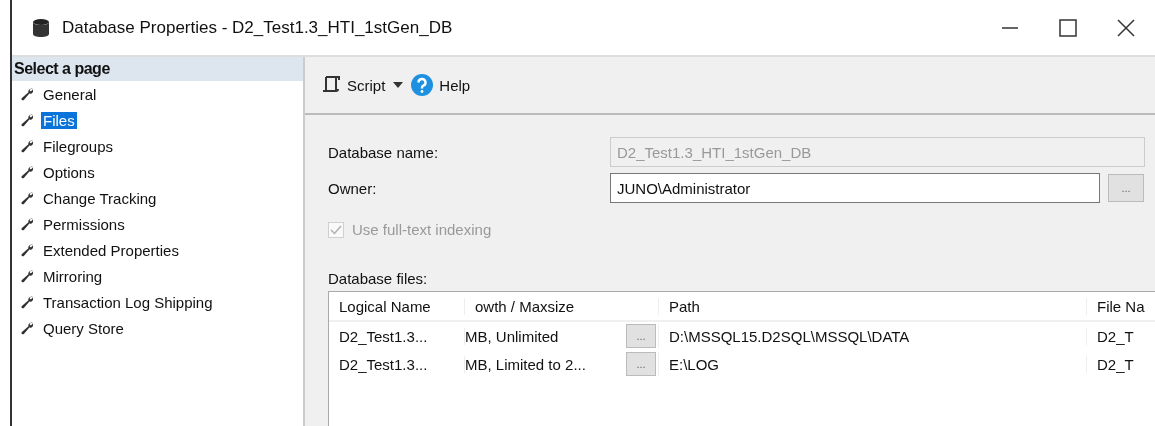  Describe the element at coordinates (78, 146) in the screenshot. I see `sidebar-item: Filegroups` at that location.